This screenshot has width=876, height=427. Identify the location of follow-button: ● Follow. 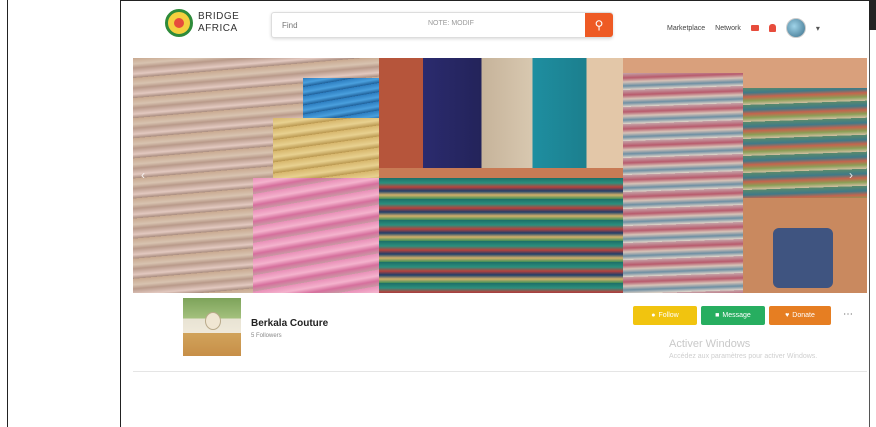
(665, 315).